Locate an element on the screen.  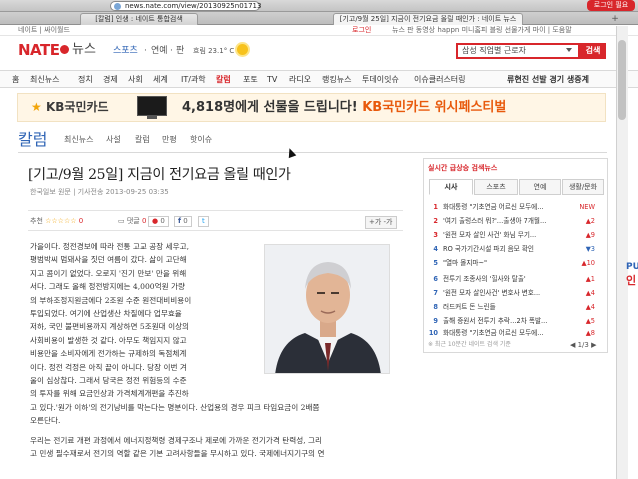
nav-politics: 정치 is located at coordinates (85, 79).